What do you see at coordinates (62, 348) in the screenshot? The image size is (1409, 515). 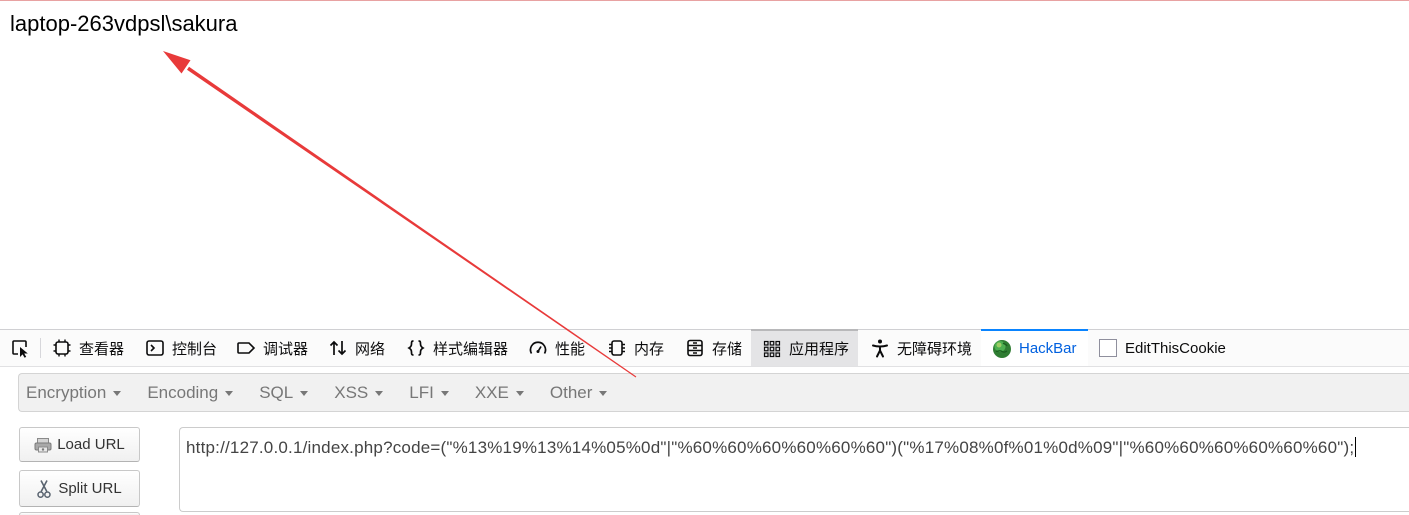 I see `inspector-icon` at bounding box center [62, 348].